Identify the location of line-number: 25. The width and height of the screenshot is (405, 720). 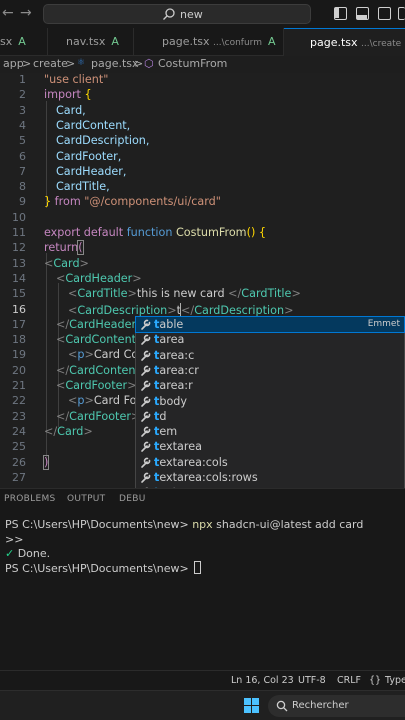
(19, 447).